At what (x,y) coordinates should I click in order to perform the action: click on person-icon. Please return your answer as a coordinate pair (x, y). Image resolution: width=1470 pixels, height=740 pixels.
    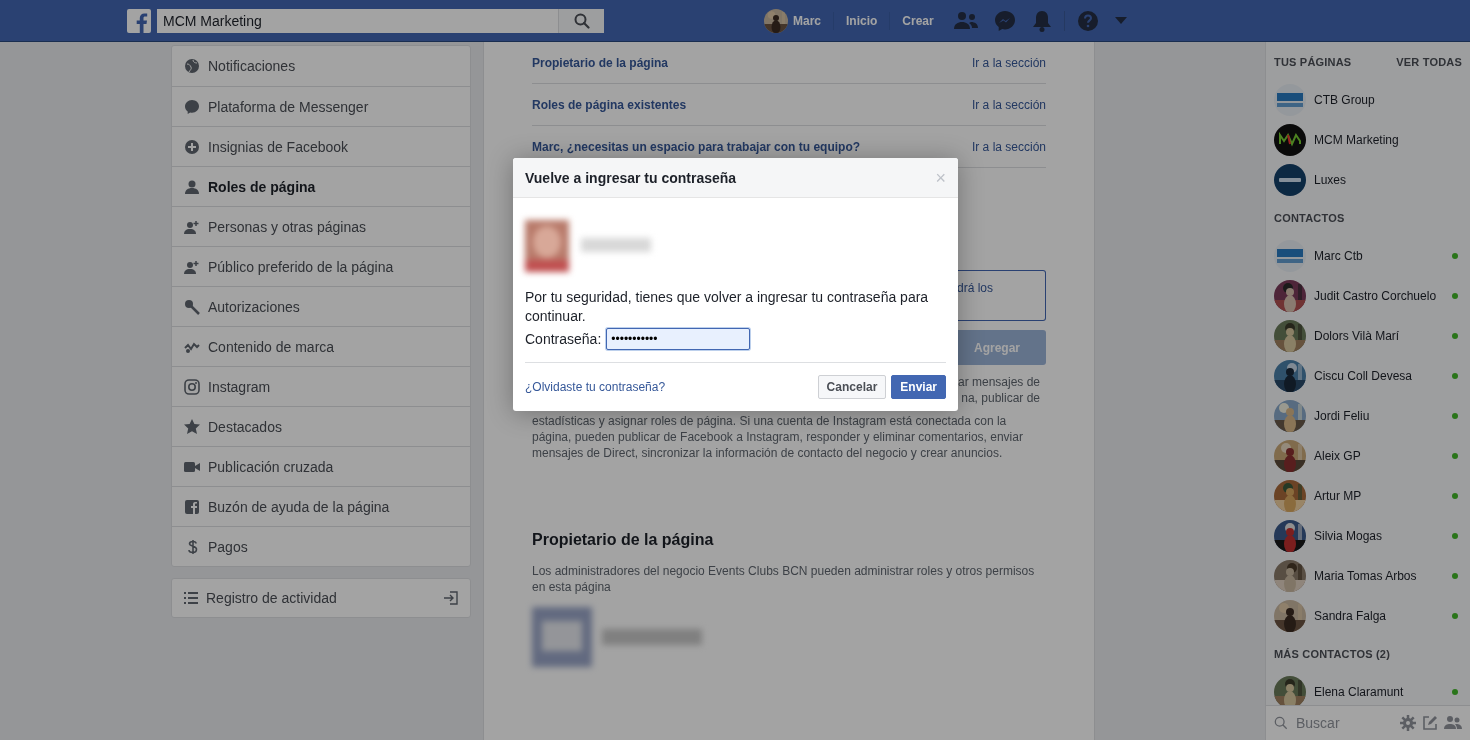
    Looking at the image, I should click on (192, 186).